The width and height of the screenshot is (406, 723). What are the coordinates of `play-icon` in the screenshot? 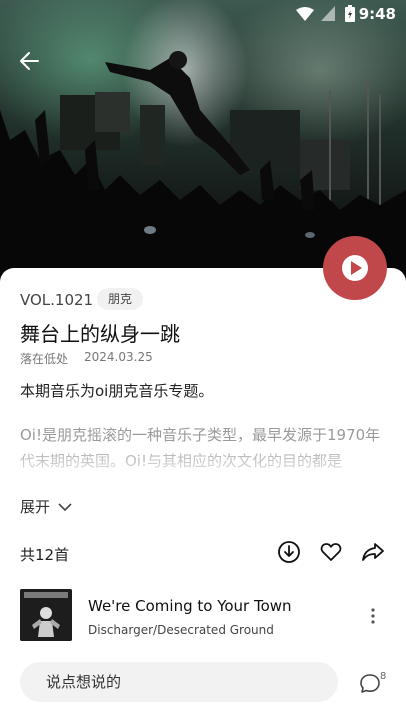 It's located at (355, 268).